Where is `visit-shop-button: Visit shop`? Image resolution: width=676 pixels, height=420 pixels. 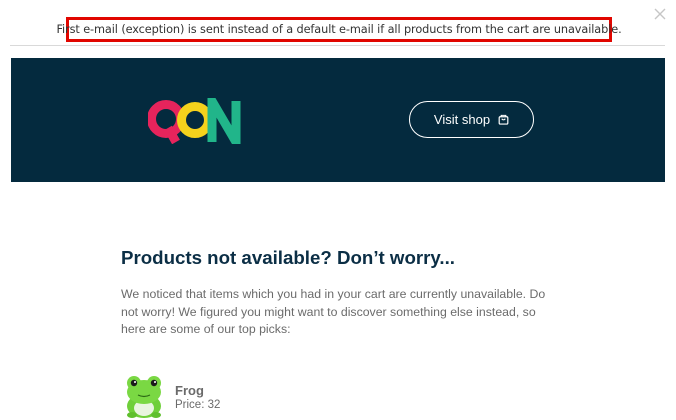
visit-shop-button: Visit shop is located at coordinates (471, 119).